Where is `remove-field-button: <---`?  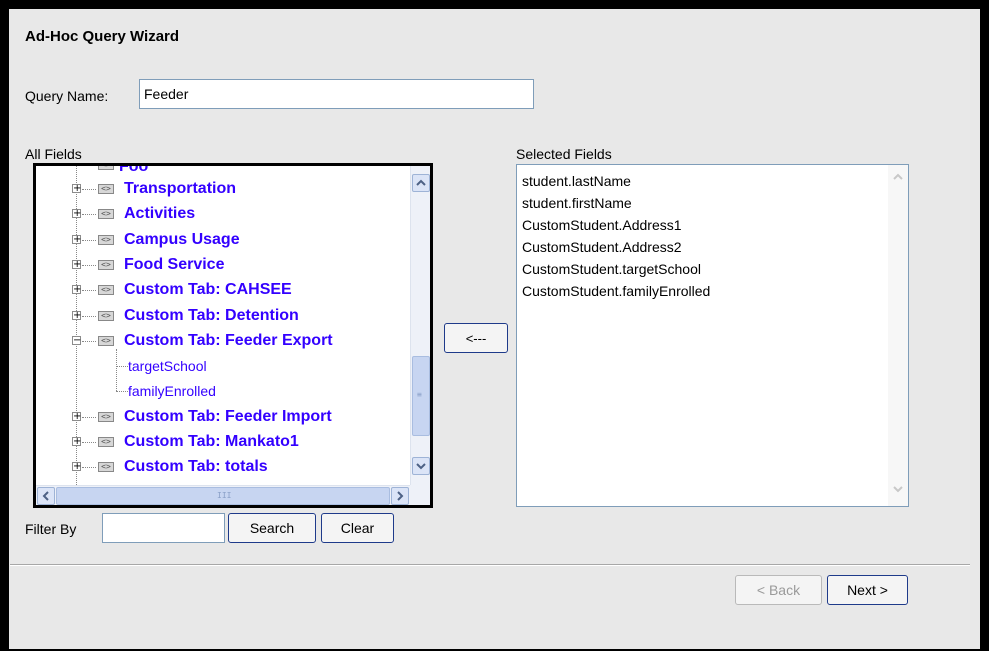
remove-field-button: <--- is located at coordinates (476, 338).